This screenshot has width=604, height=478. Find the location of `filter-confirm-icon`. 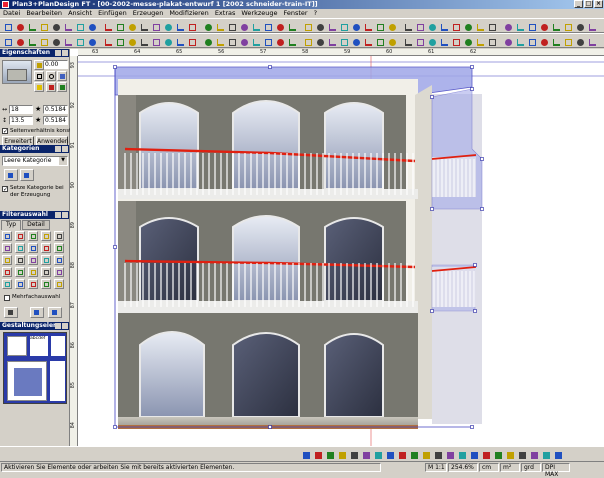

filter-confirm-icon is located at coordinates (55, 312).